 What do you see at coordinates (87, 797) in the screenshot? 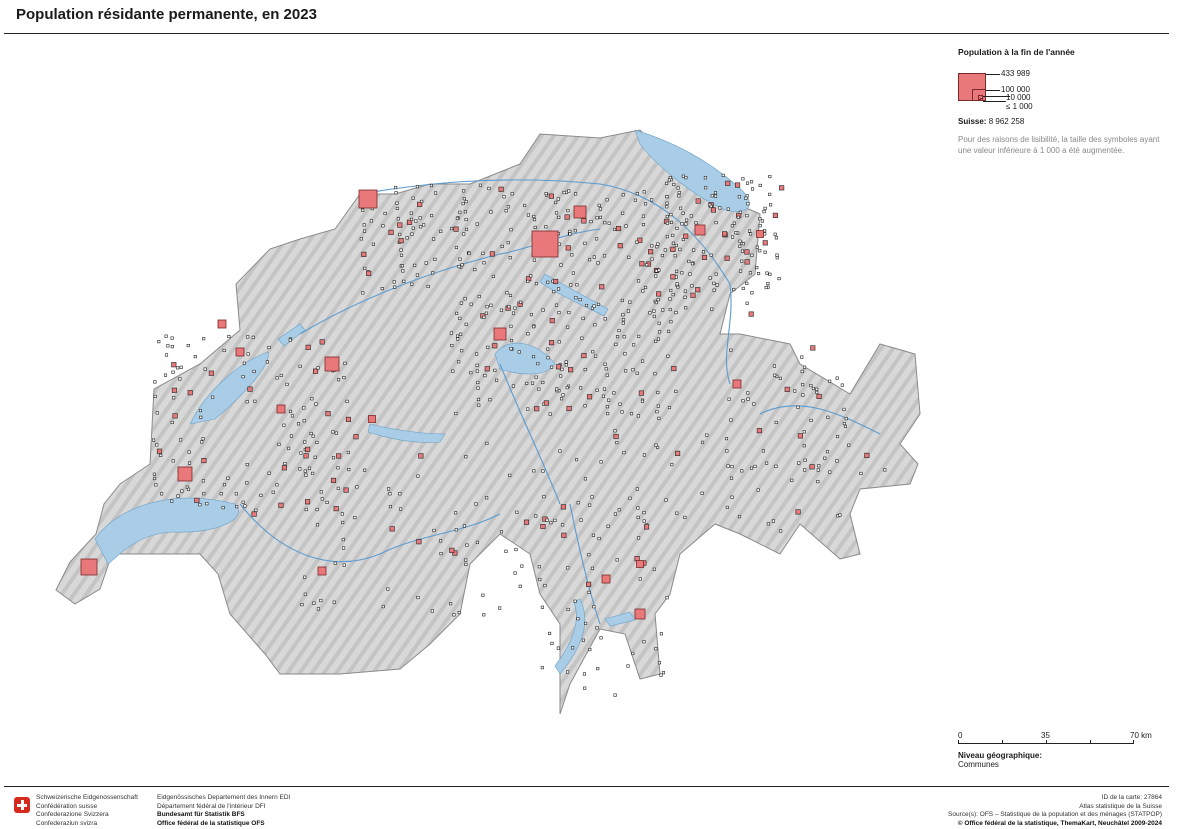
I see `conf-de: Schweizerische Eidgenossenschaft` at bounding box center [87, 797].